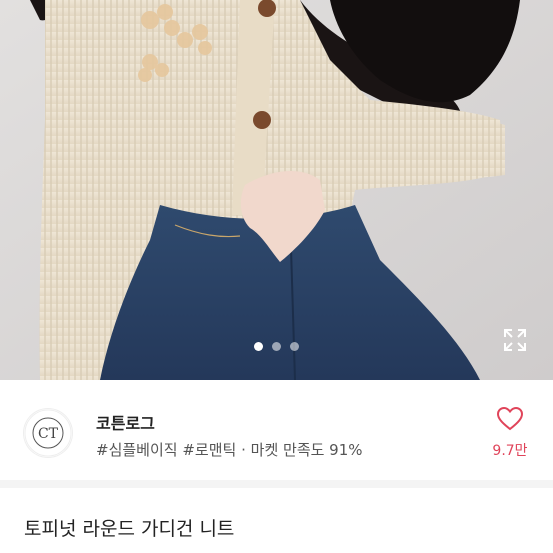 Image resolution: width=553 pixels, height=553 pixels. I want to click on svg-text: CT, so click(48, 434).